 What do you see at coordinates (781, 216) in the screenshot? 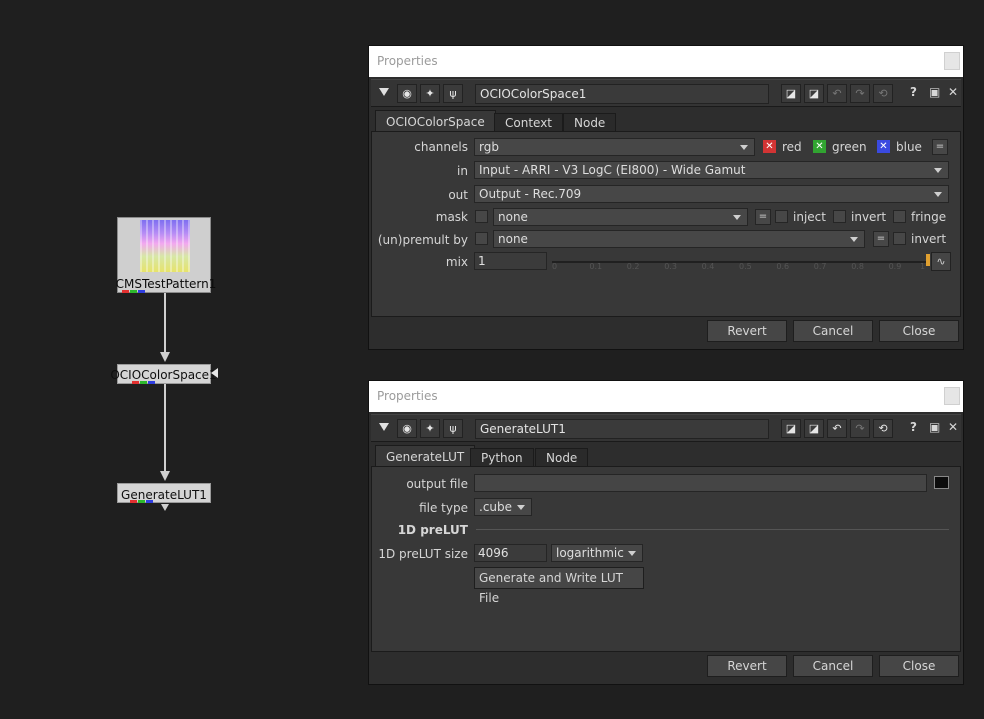
I see `inject-checkbox` at bounding box center [781, 216].